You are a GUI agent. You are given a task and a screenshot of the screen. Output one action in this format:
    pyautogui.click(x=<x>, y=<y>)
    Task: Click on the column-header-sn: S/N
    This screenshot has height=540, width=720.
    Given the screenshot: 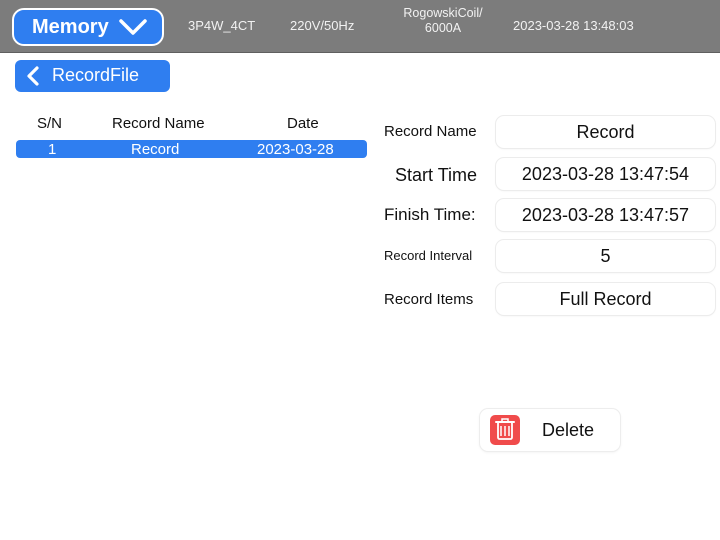 What is the action you would take?
    pyautogui.click(x=50, y=123)
    